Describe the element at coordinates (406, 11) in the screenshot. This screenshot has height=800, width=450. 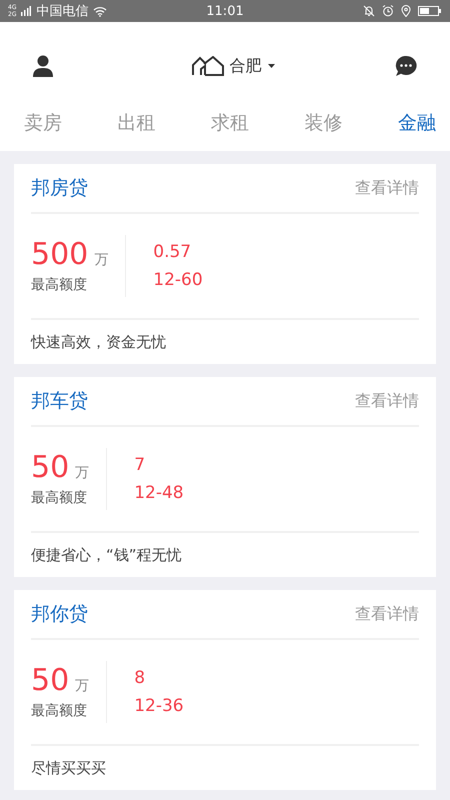
I see `location-icon` at that location.